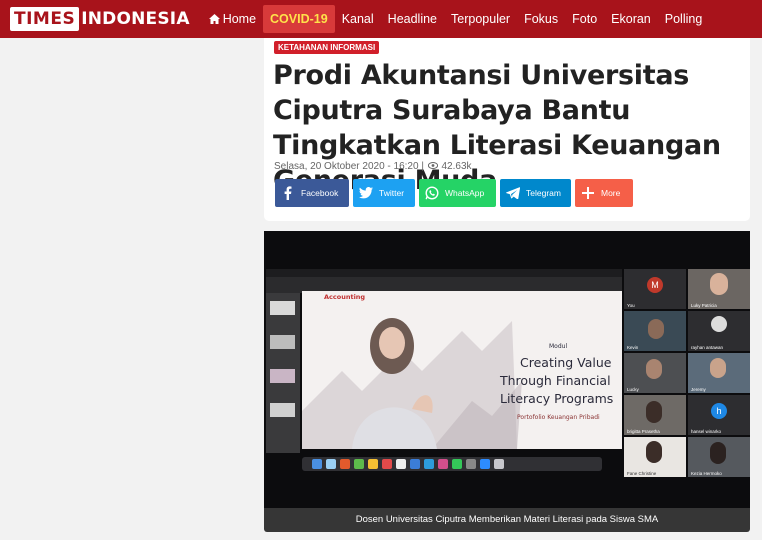  I want to click on participant-tile: M You, so click(655, 289).